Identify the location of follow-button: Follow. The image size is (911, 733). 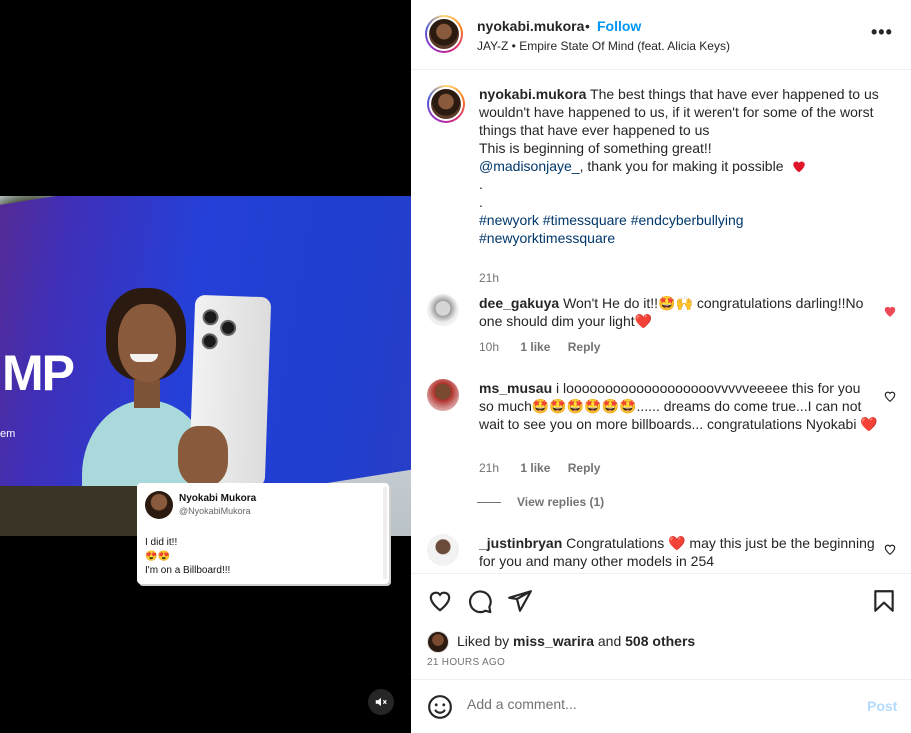
(619, 26).